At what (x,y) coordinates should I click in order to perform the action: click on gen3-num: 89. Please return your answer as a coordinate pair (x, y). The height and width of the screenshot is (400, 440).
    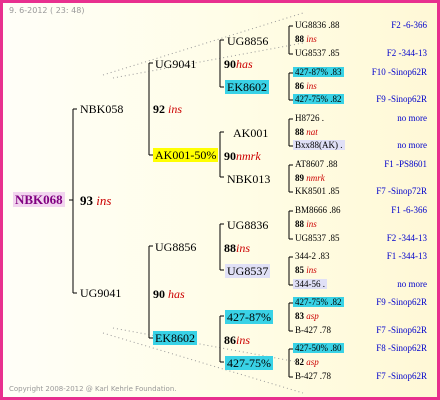
    Looking at the image, I should click on (299, 178).